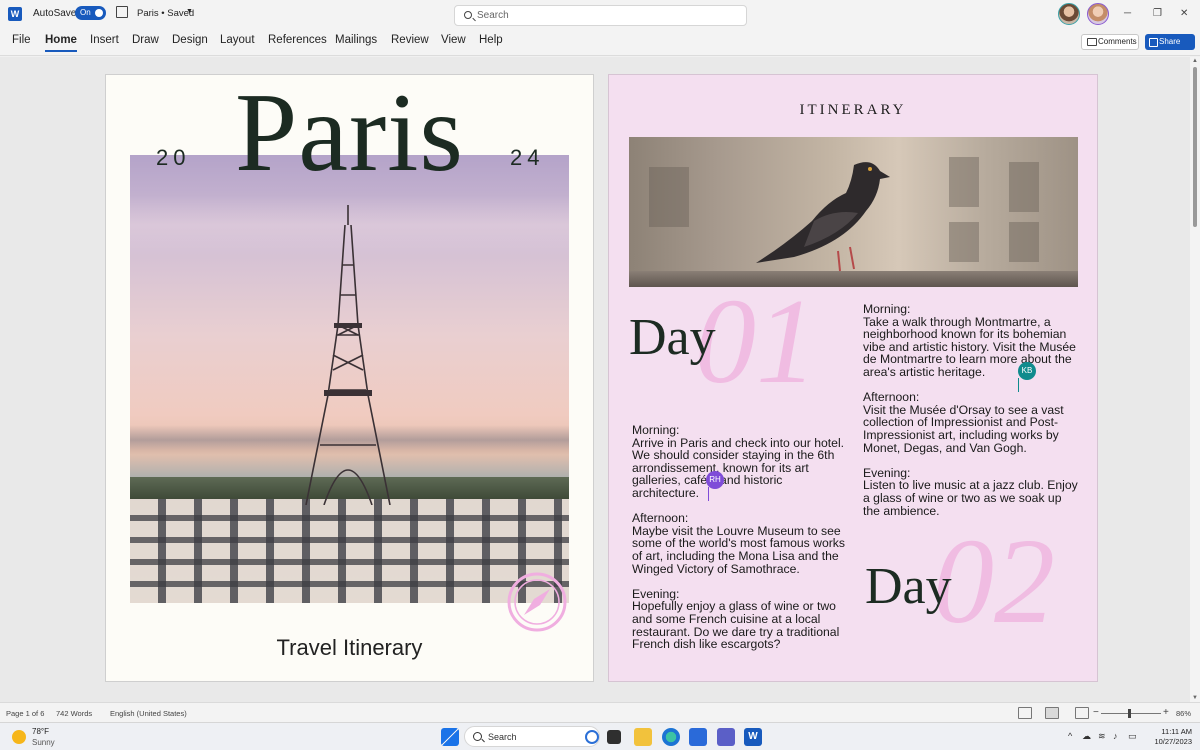 The image size is (1200, 750). Describe the element at coordinates (1166, 712) in the screenshot. I see `zoom-in-icon: +` at that location.